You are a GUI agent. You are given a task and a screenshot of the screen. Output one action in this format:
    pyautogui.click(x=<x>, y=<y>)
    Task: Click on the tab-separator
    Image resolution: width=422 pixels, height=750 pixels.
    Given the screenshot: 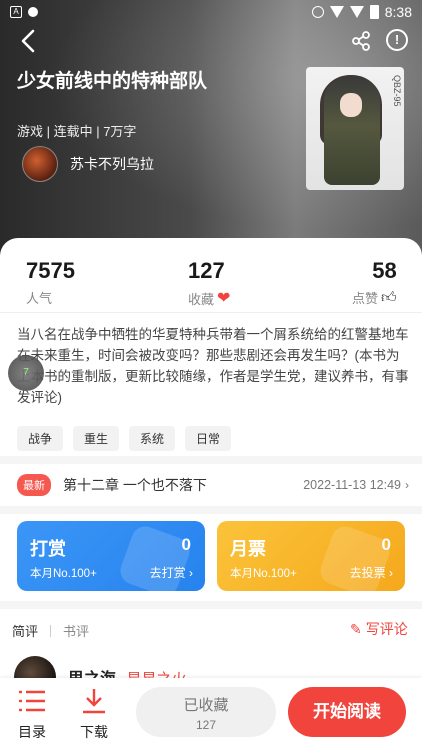 What is the action you would take?
    pyautogui.click(x=51, y=630)
    